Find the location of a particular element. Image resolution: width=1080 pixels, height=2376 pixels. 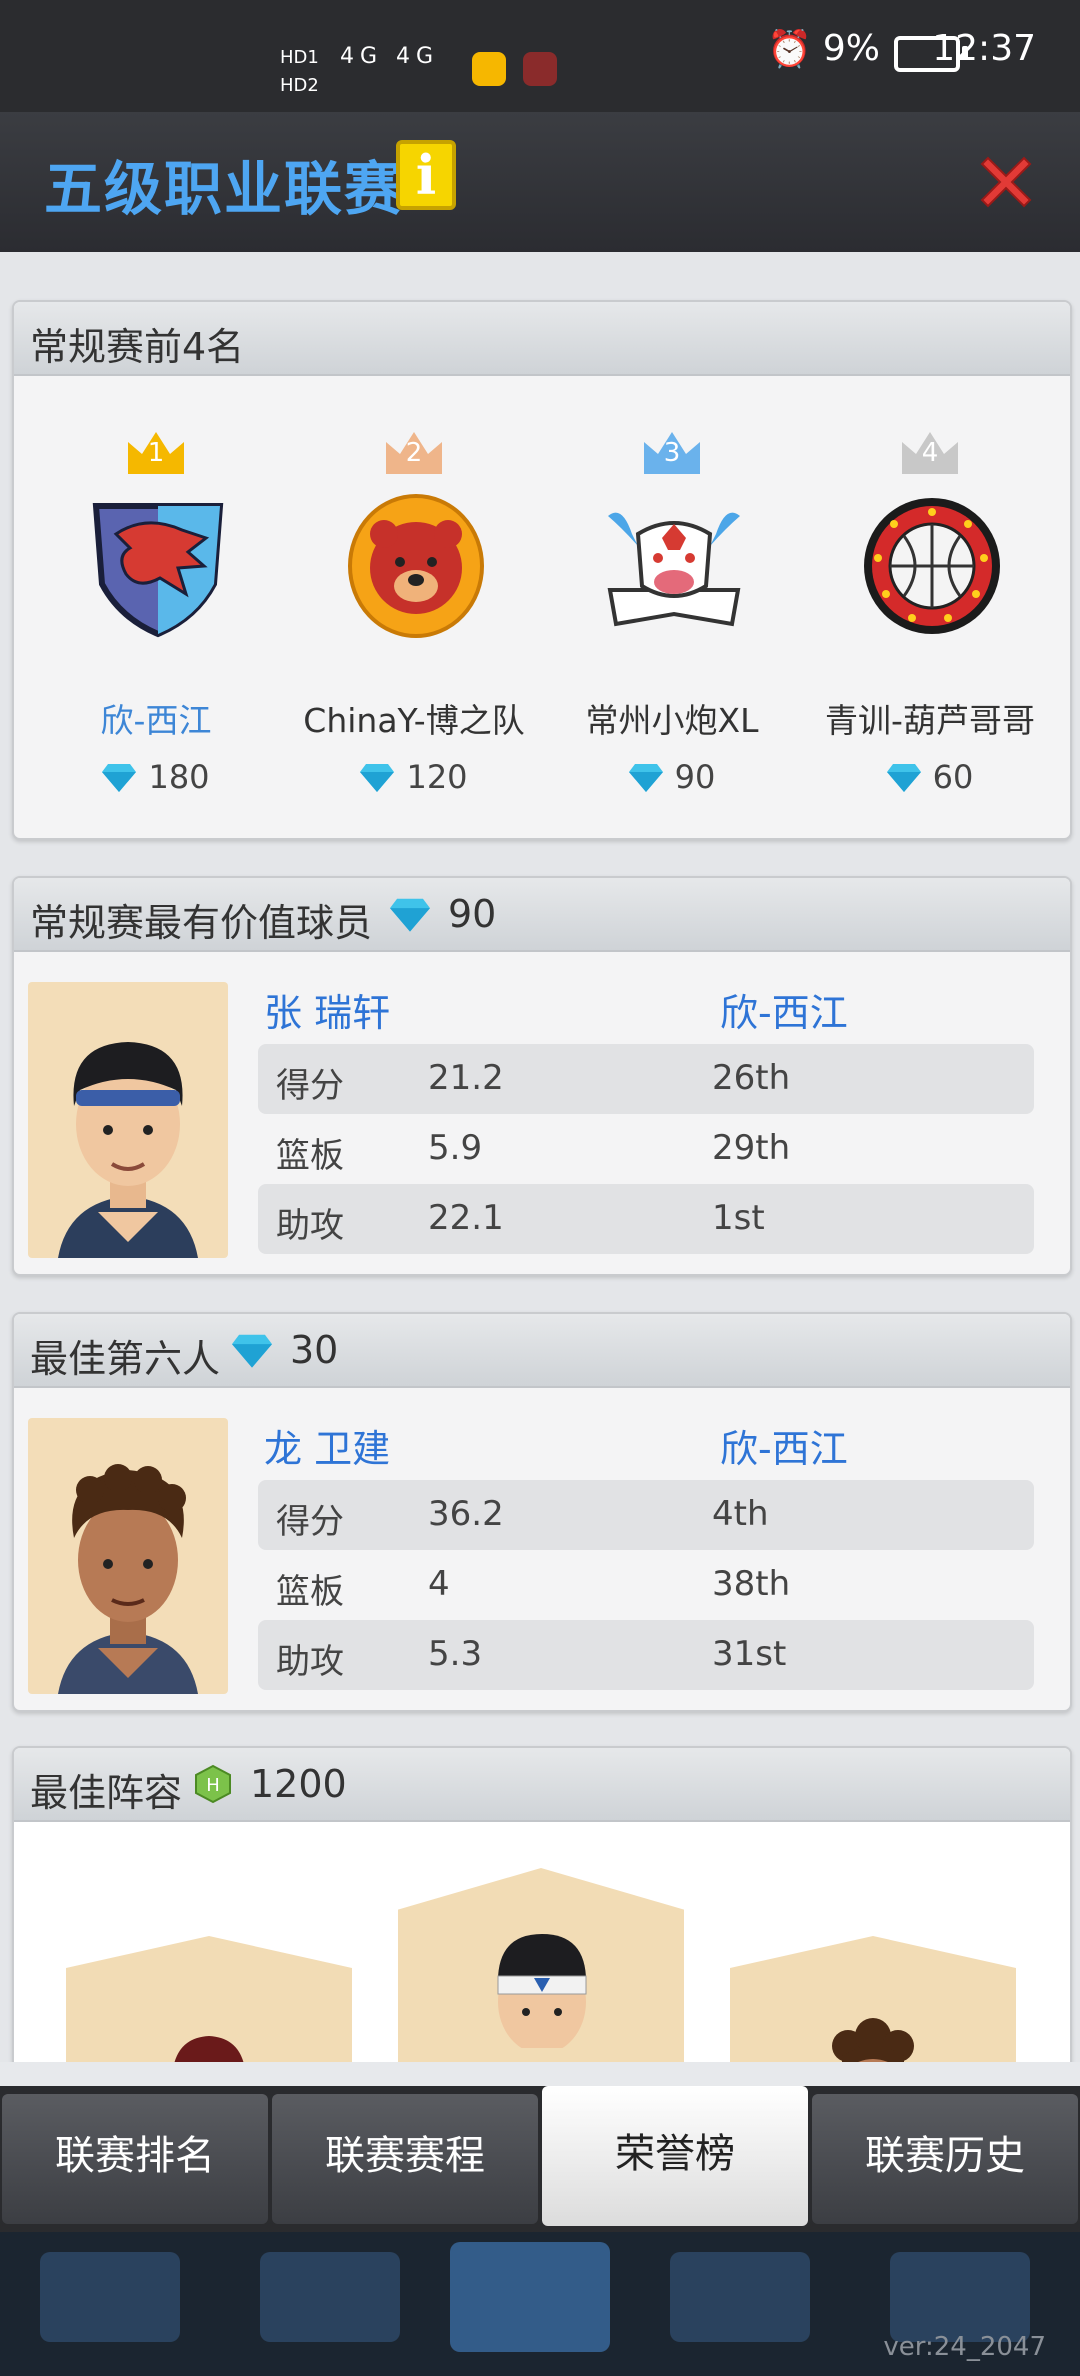

battery-percent: 9% is located at coordinates (851, 48).